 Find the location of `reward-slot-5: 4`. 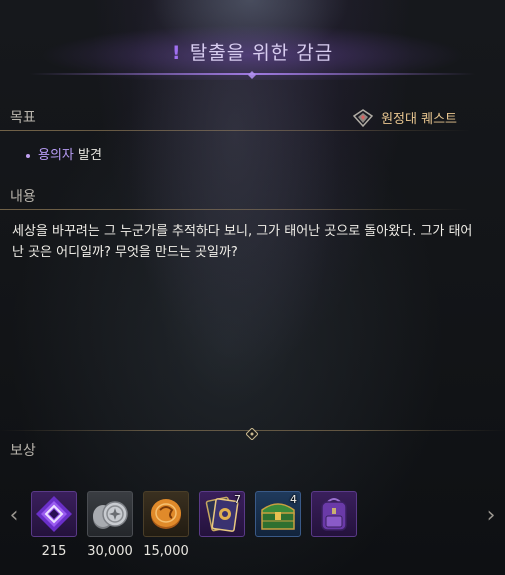

reward-slot-5: 4 is located at coordinates (278, 514).